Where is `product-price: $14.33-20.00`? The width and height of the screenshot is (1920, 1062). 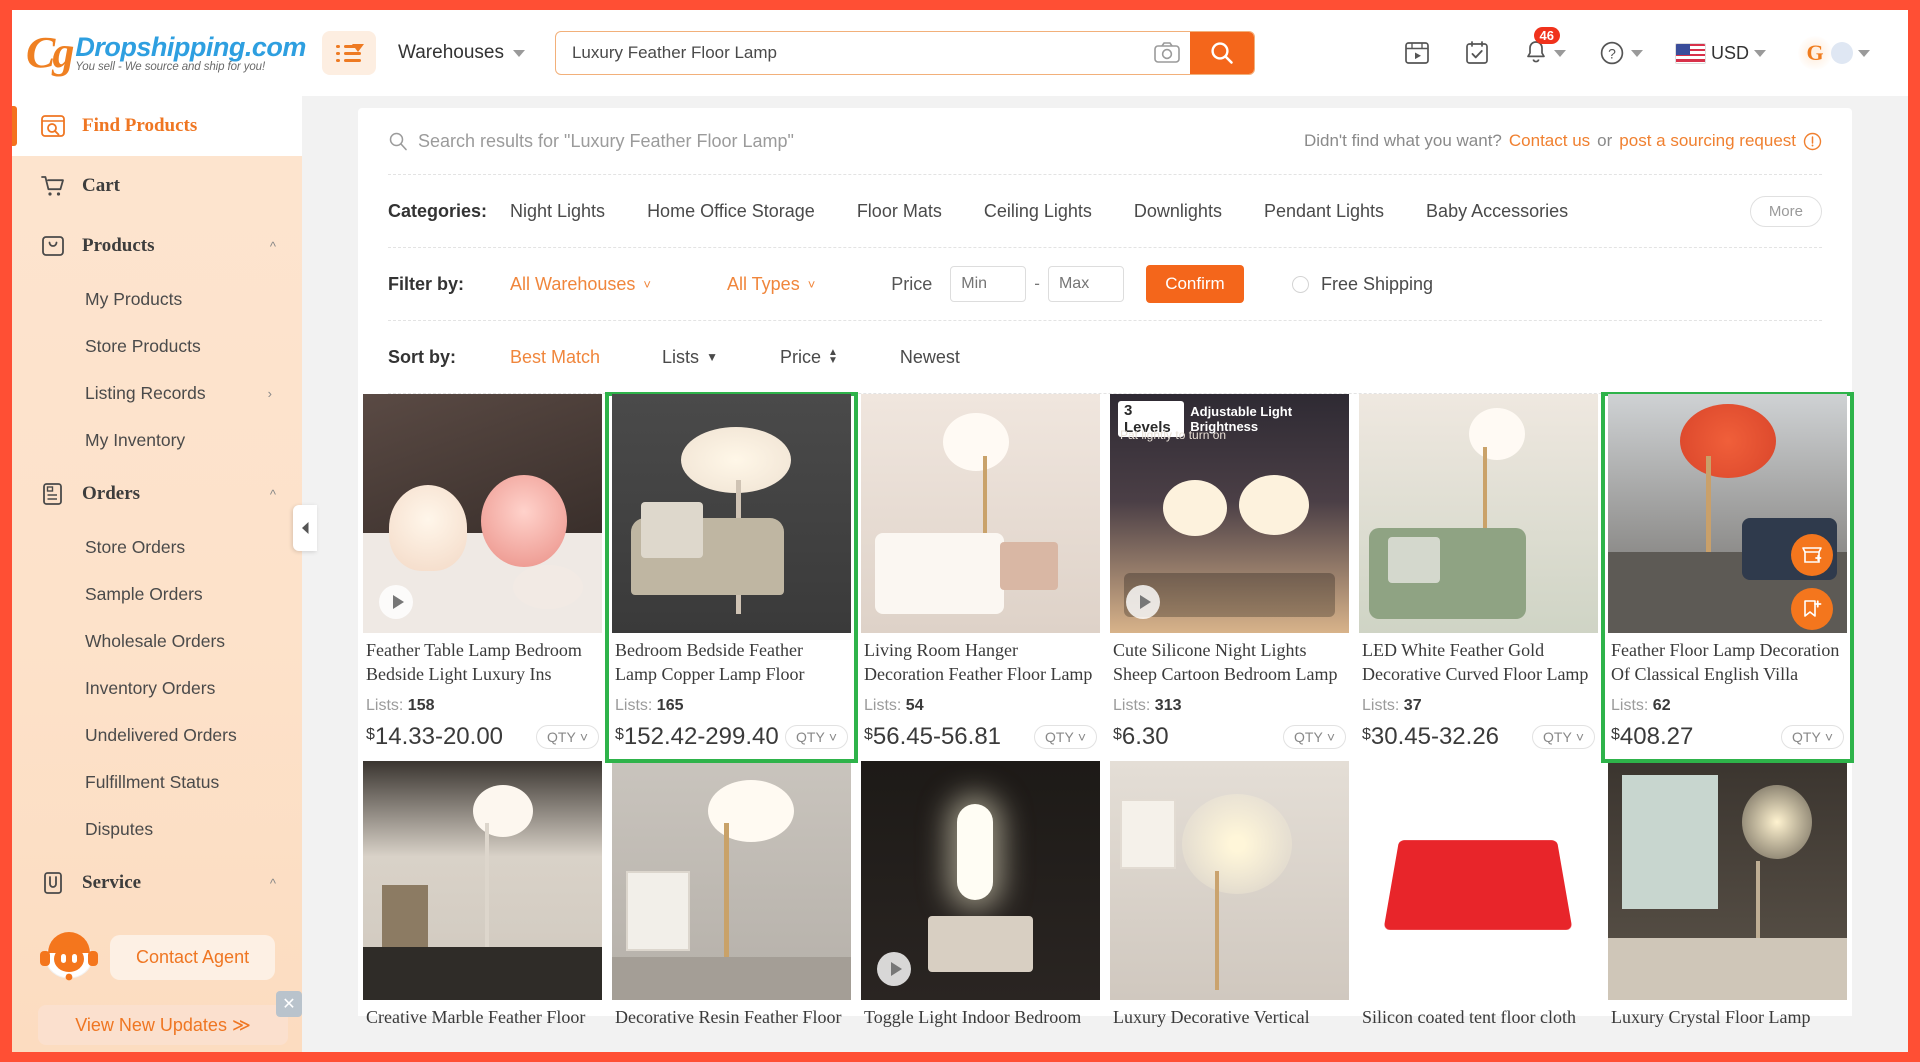
product-price: $14.33-20.00 is located at coordinates (434, 737).